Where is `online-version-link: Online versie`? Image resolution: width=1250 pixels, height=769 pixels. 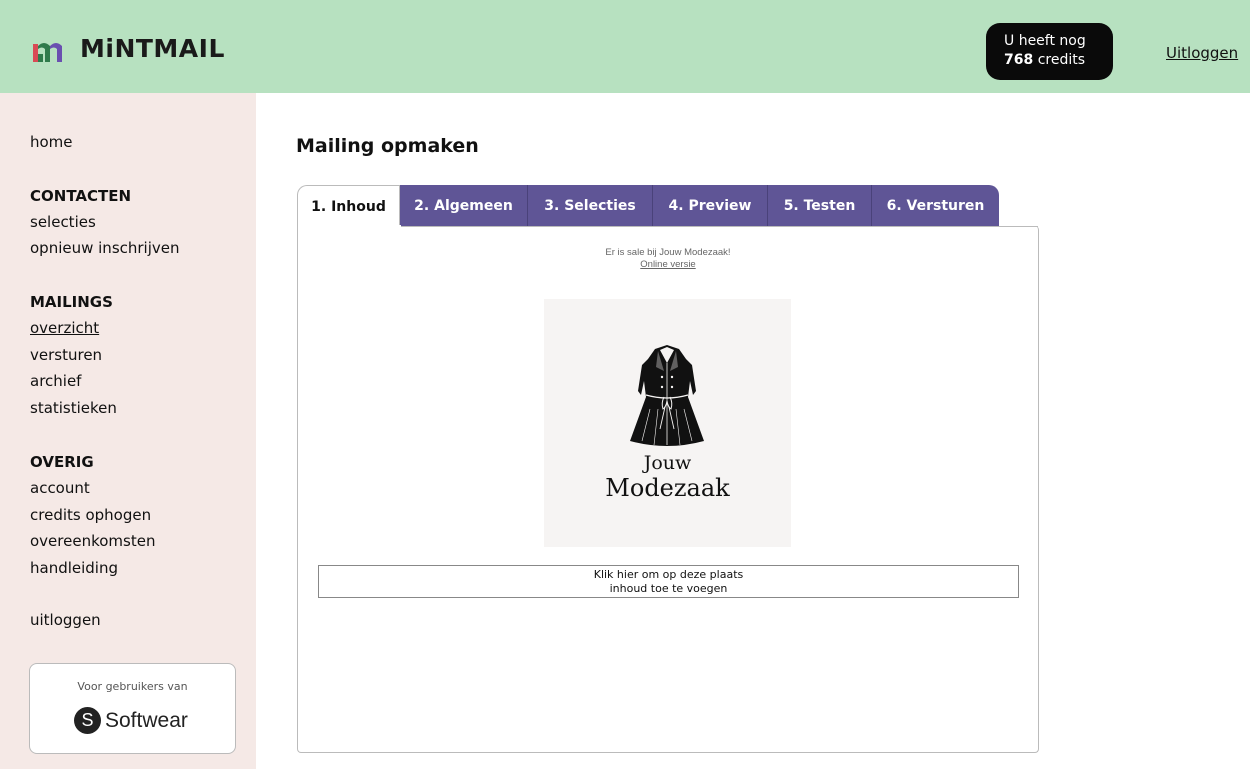
online-version-link: Online versie is located at coordinates (668, 264).